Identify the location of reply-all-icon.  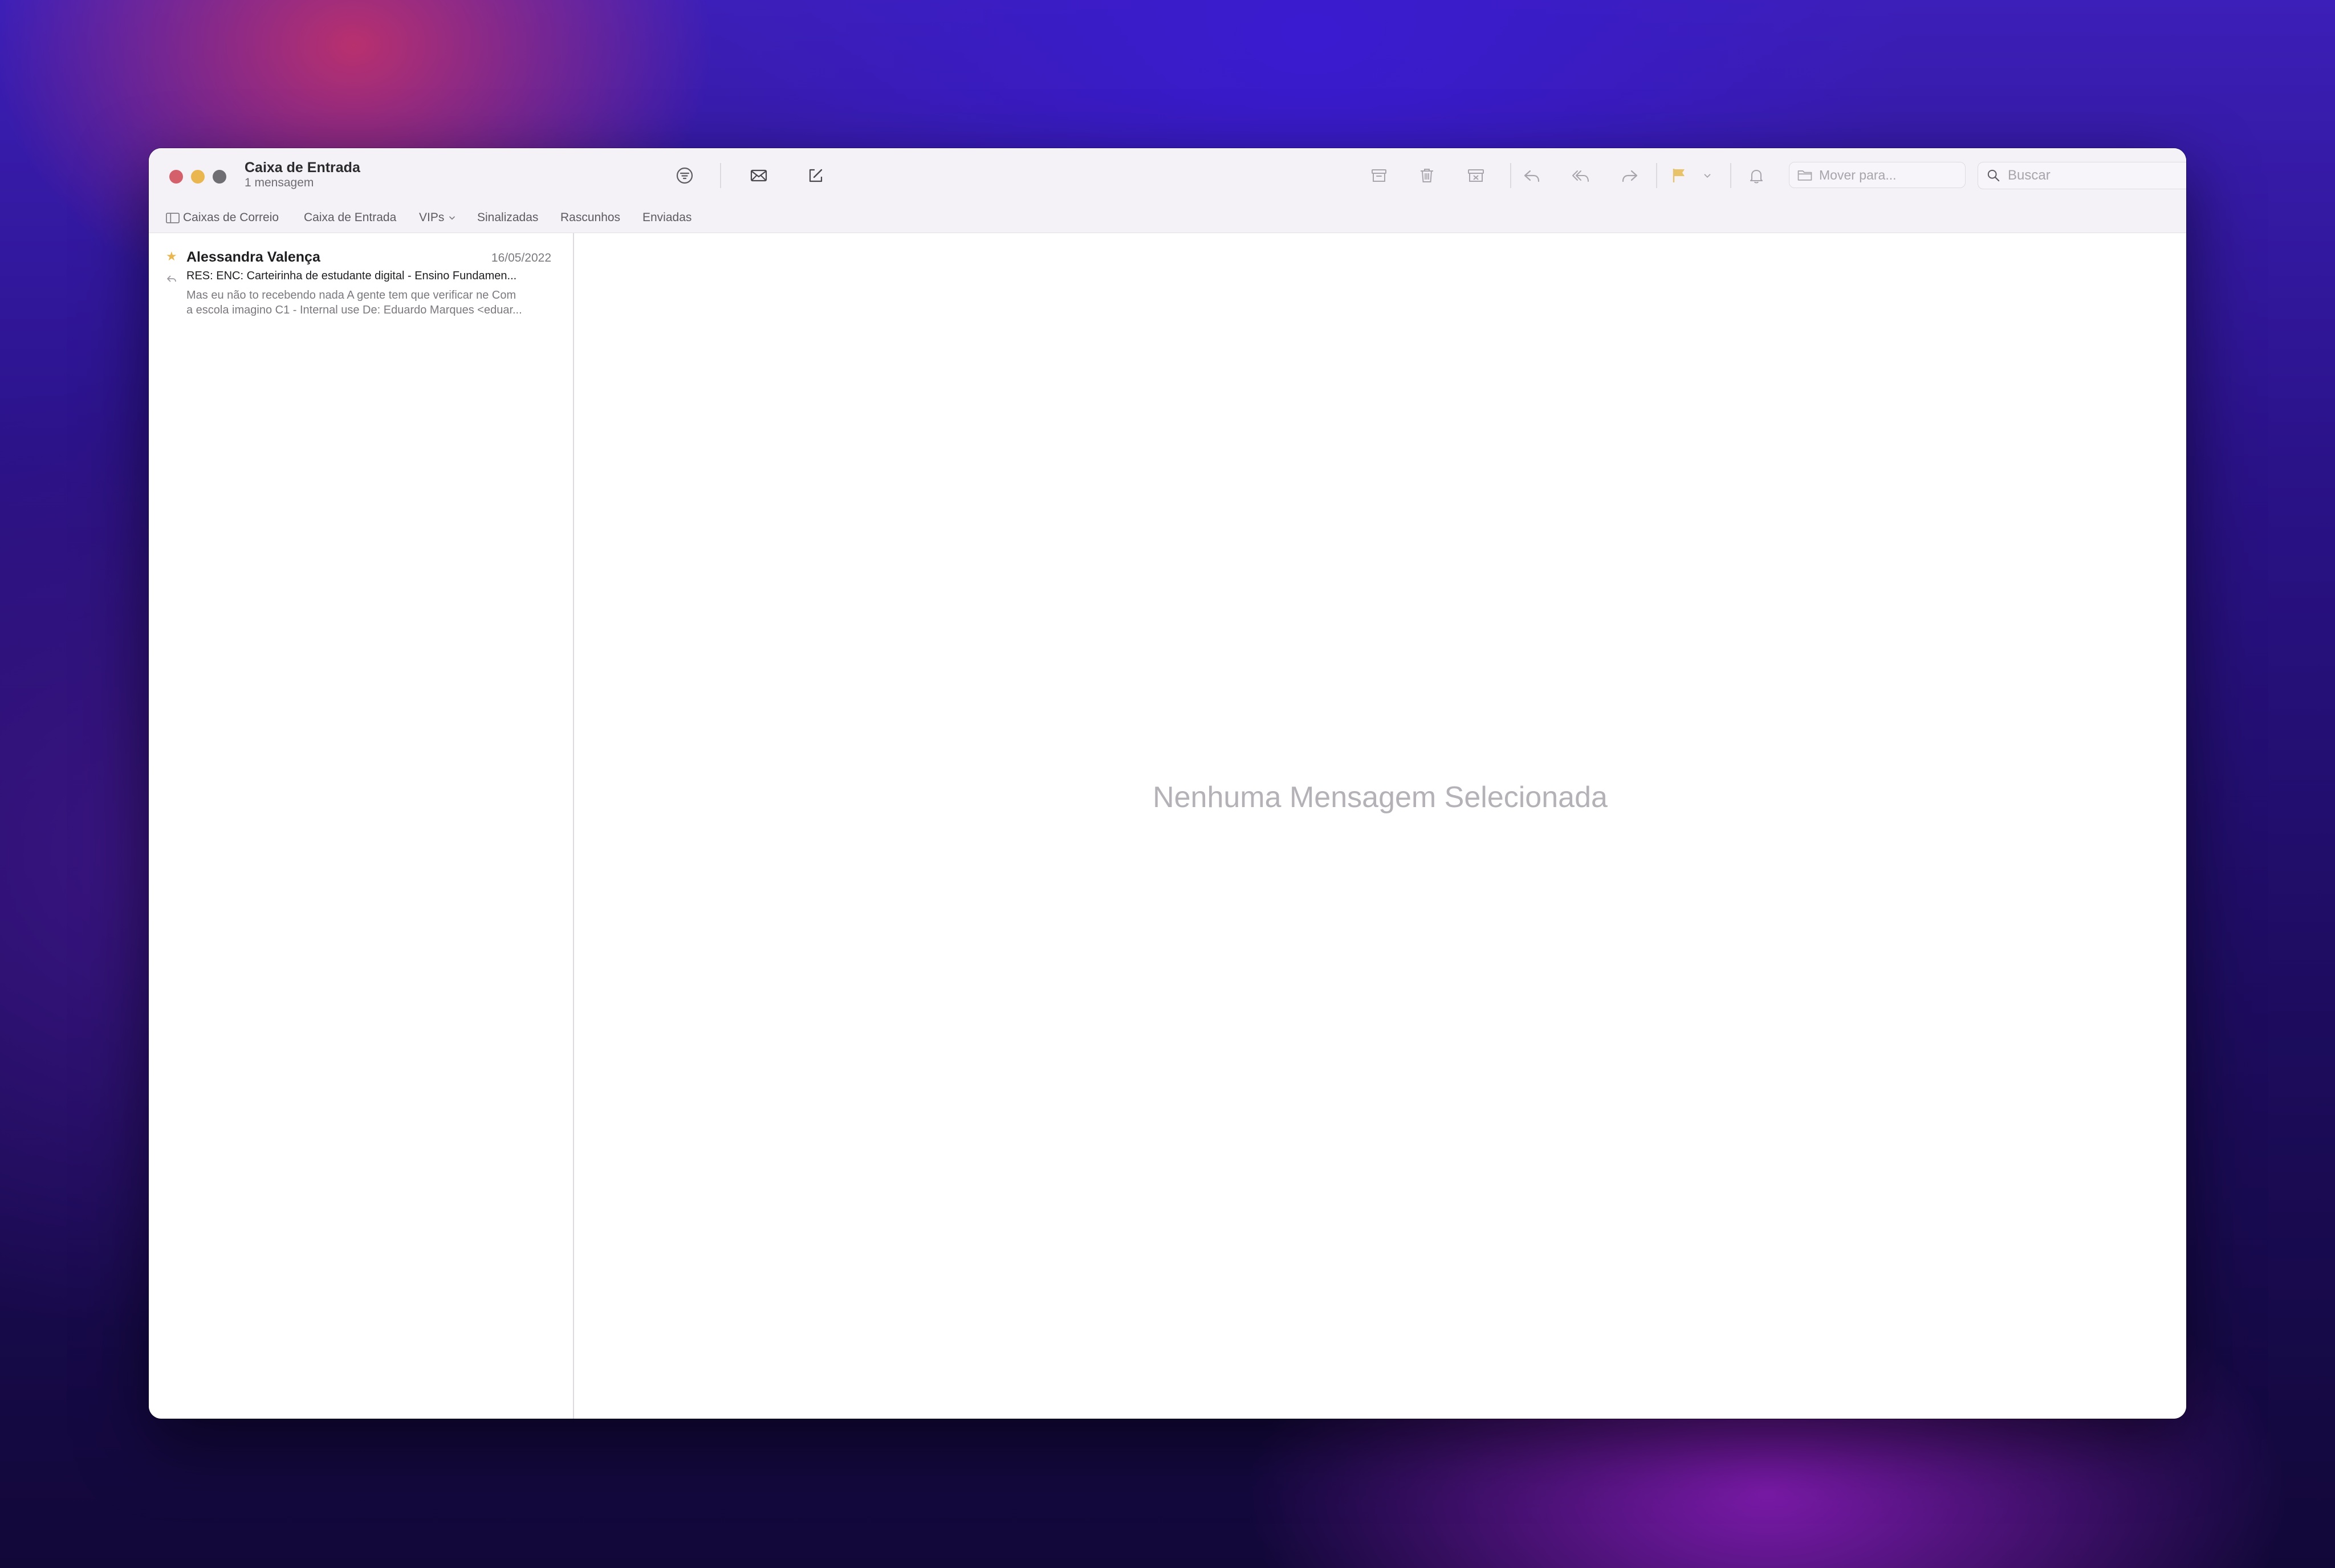
(1580, 176).